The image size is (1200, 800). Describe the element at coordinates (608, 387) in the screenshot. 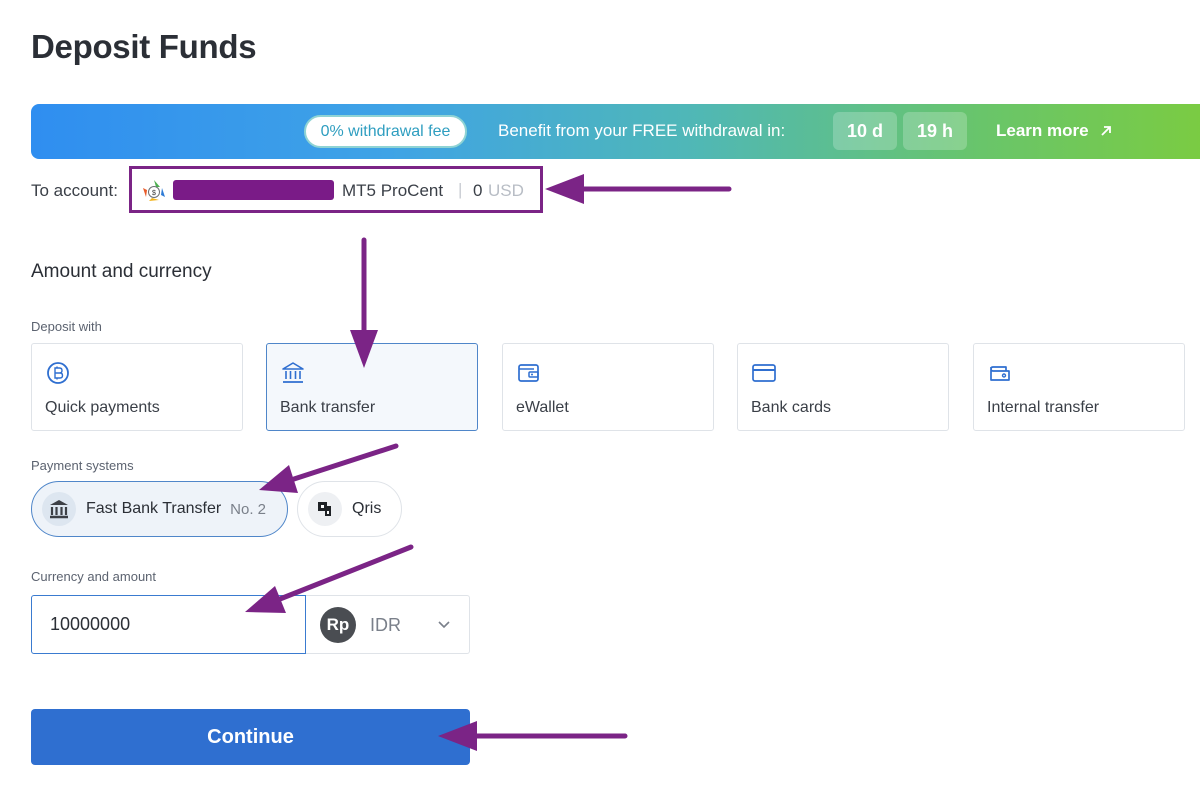

I see `method-ewallet: eWallet` at that location.